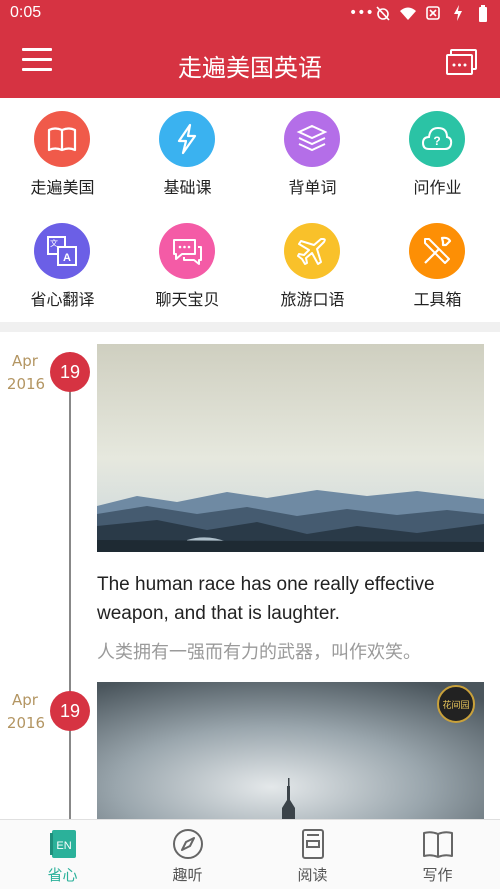 The image size is (500, 889). What do you see at coordinates (312, 299) in the screenshot?
I see `grid-label: 旅游口语` at bounding box center [312, 299].